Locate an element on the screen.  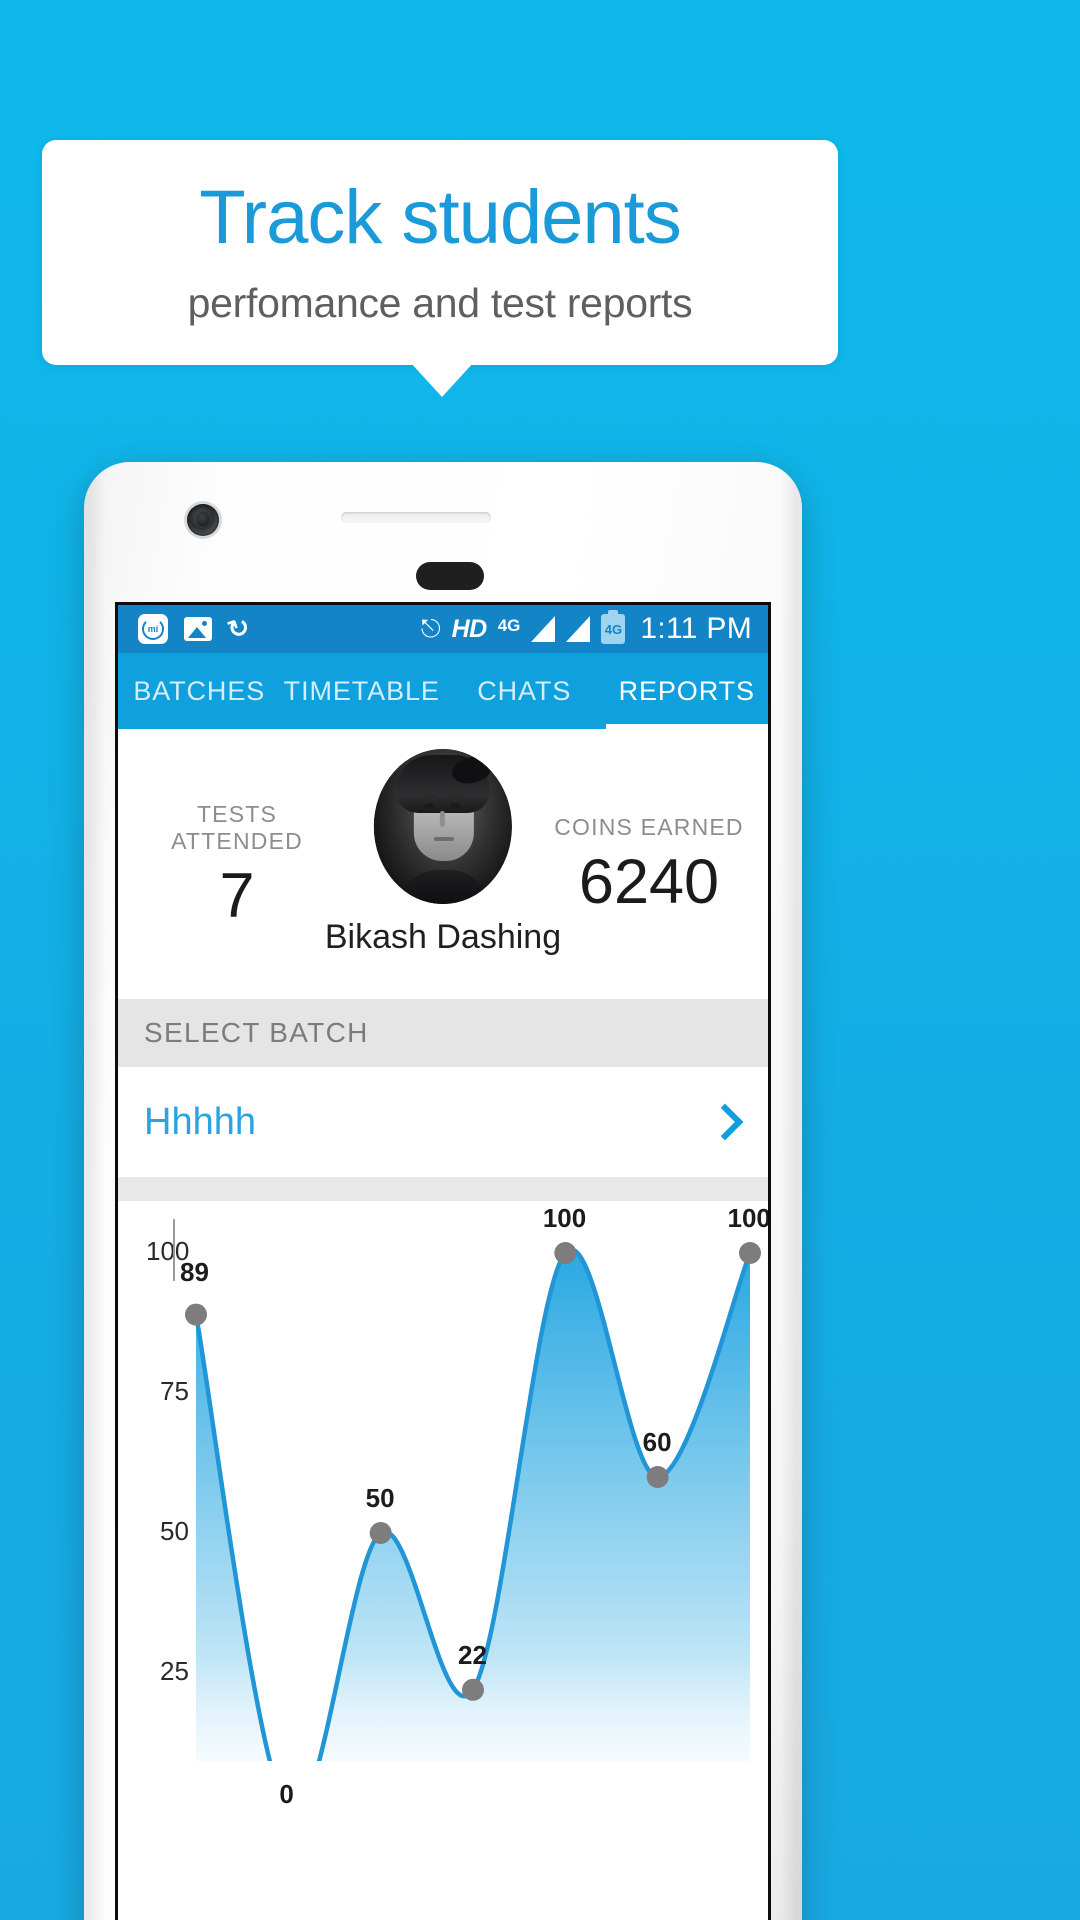
mi-cloud-icon: mi is located at coordinates (153, 629).